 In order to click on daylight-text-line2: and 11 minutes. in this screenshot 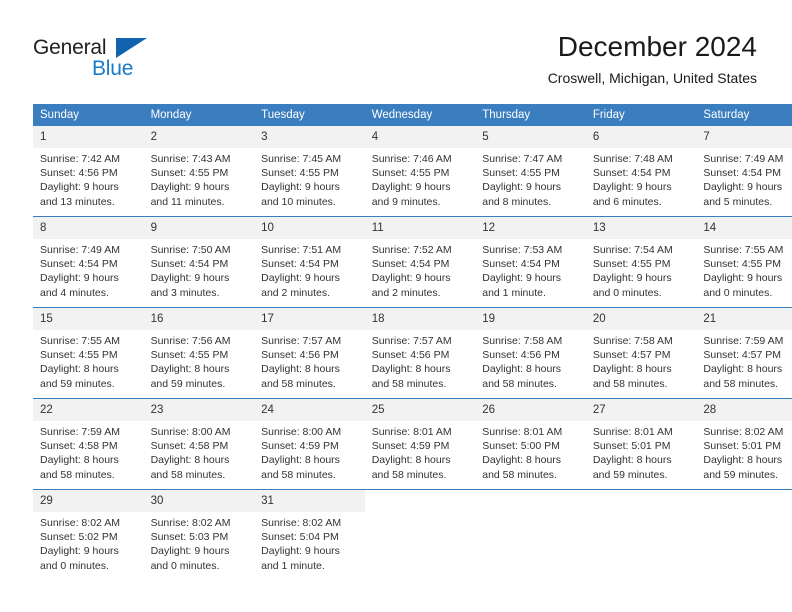, I will do `click(187, 201)`.